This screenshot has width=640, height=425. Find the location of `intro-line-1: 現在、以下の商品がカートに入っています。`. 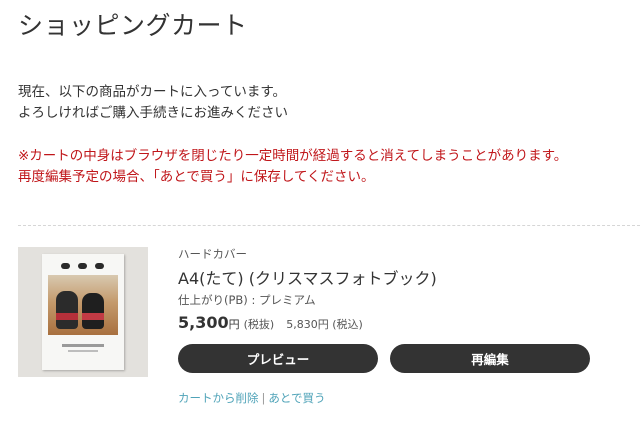

intro-line-1: 現在、以下の商品がカートに入っています。 is located at coordinates (152, 92).